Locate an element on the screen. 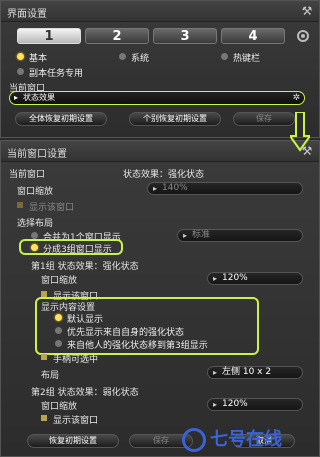  watermark-logo: 七号在线 is located at coordinates (249, 440).